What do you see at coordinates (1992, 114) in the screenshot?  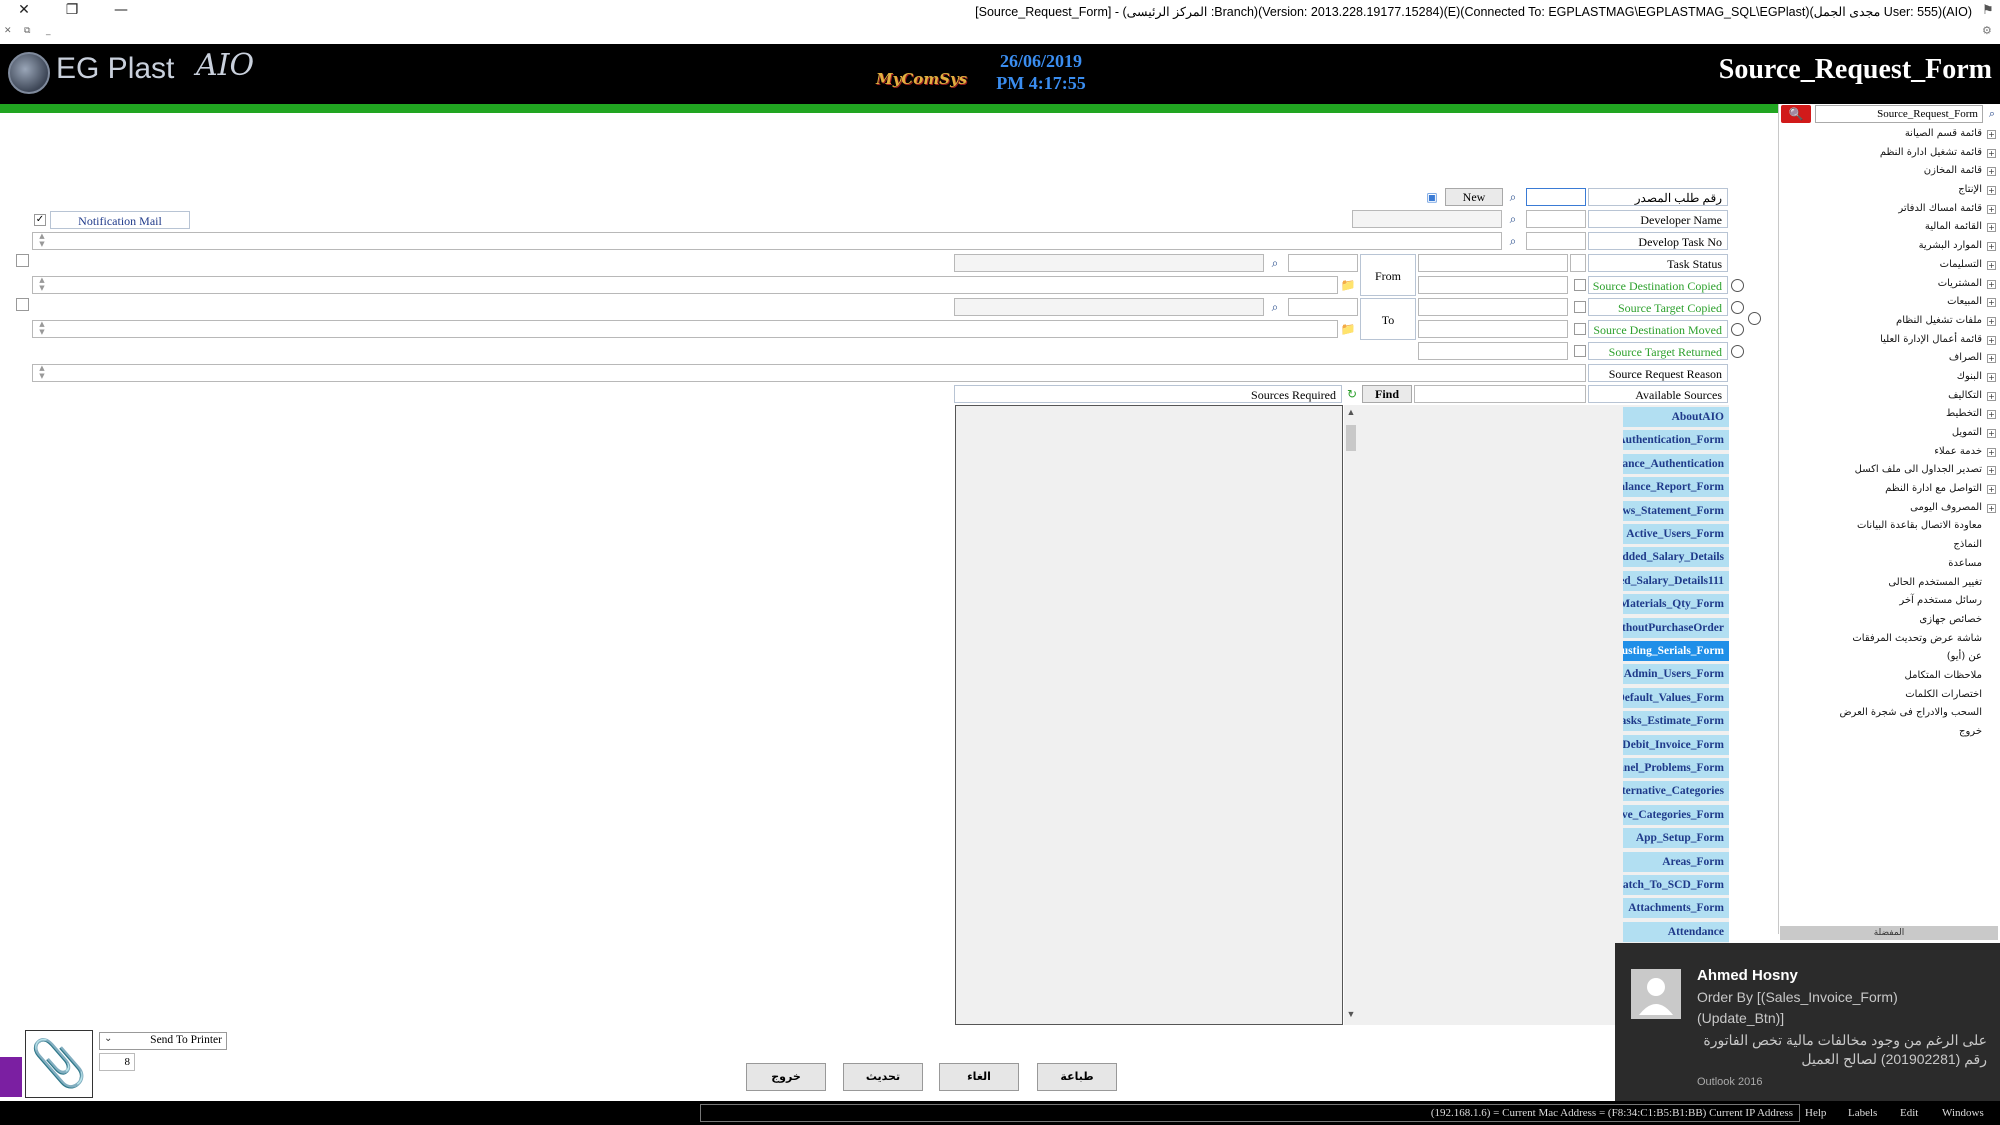 I see `tree-find-icon: ⌕` at bounding box center [1992, 114].